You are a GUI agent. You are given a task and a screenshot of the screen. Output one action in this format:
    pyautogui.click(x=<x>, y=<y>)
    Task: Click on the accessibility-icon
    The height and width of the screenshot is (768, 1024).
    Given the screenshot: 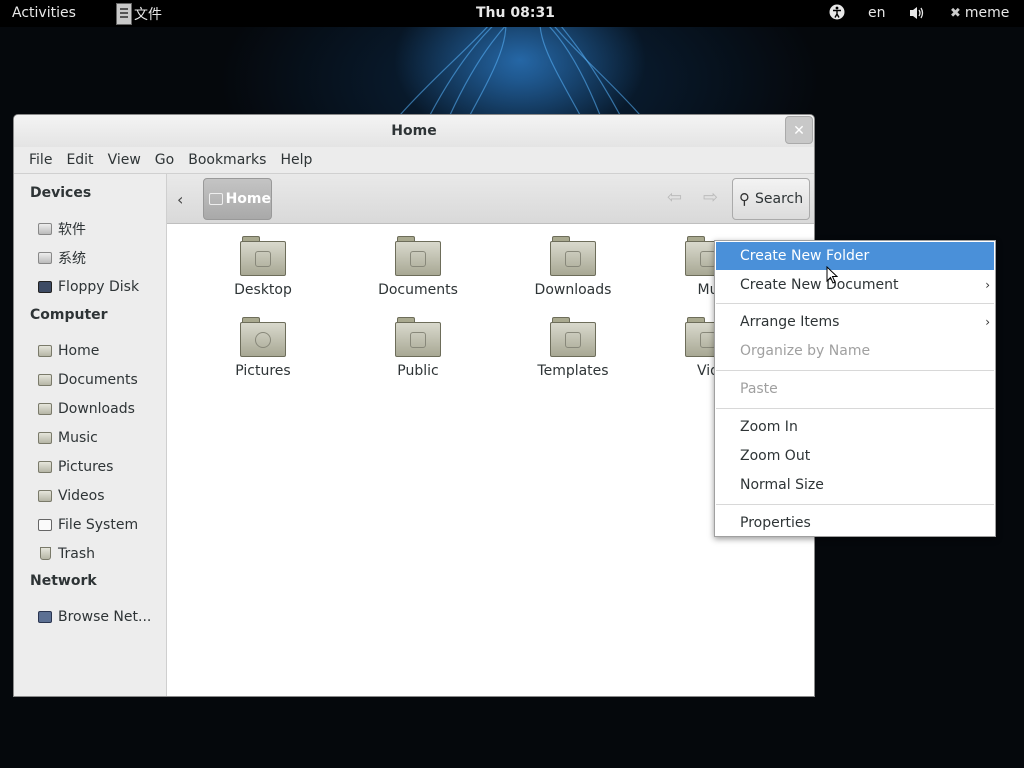 What is the action you would take?
    pyautogui.click(x=837, y=14)
    